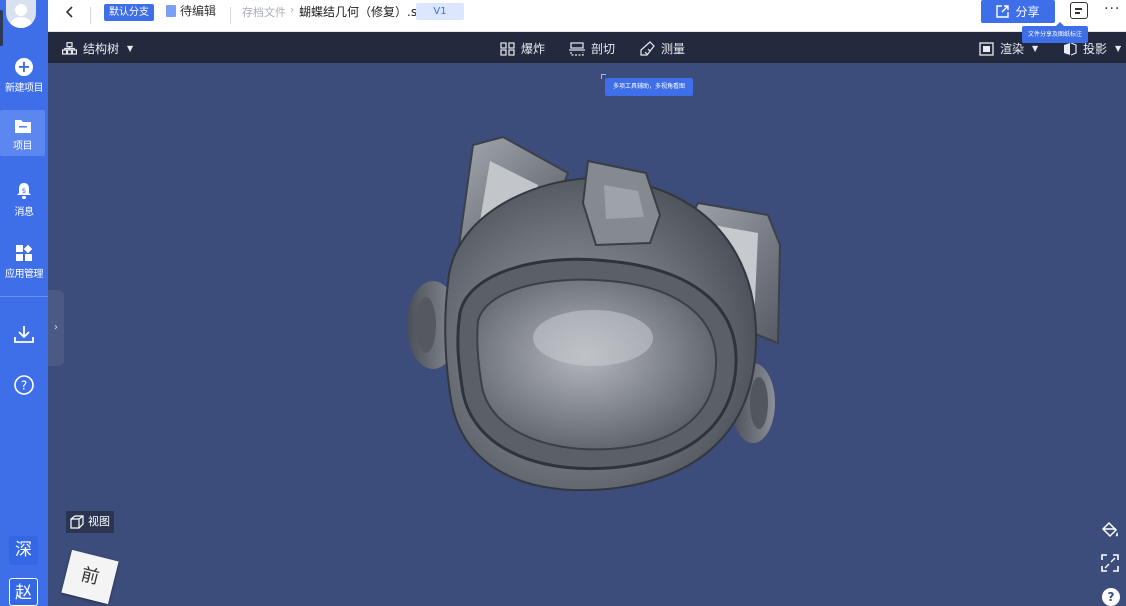 This screenshot has height=606, width=1126. I want to click on view-cube-icon, so click(77, 522).